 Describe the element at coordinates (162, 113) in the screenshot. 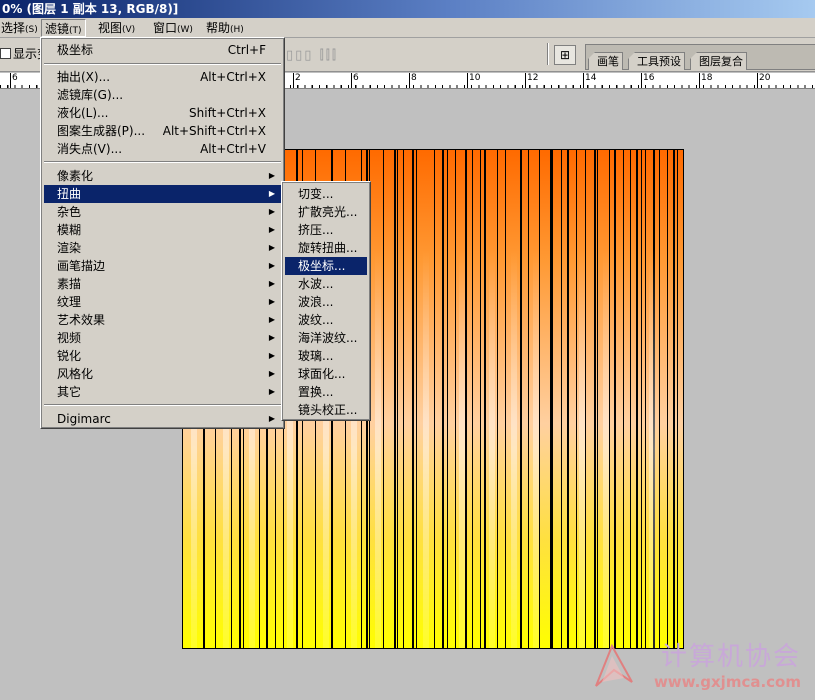

I see `menu-item-liquify: 液化(L)... Shift+Ctrl+X` at that location.